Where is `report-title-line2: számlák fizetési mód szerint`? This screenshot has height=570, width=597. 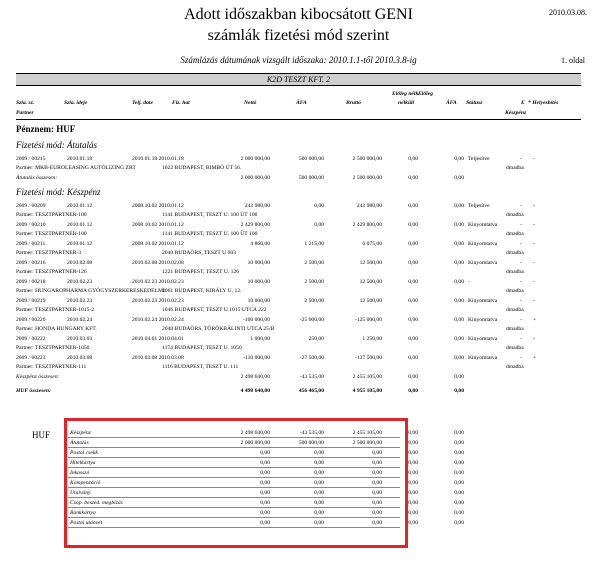 report-title-line2: számlák fizetési mód szerint is located at coordinates (298, 35).